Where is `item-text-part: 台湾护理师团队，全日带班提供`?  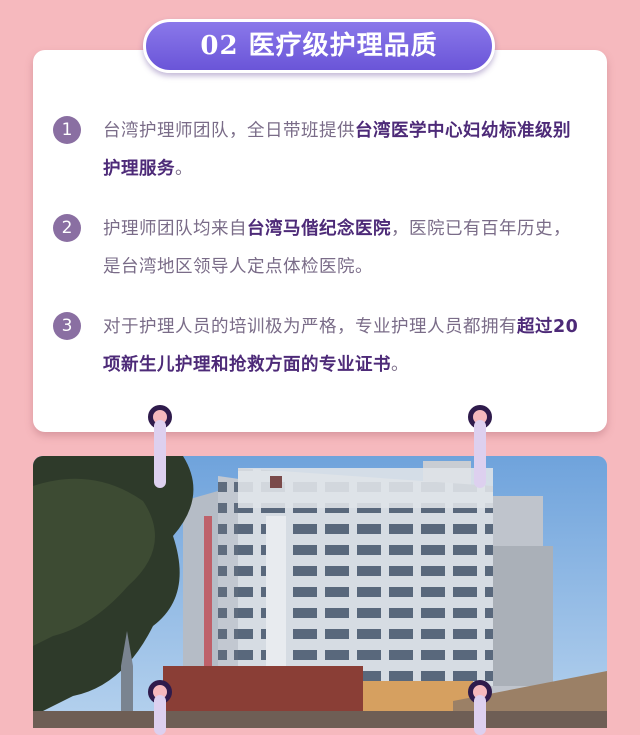 item-text-part: 台湾护理师团队，全日带班提供 is located at coordinates (229, 131).